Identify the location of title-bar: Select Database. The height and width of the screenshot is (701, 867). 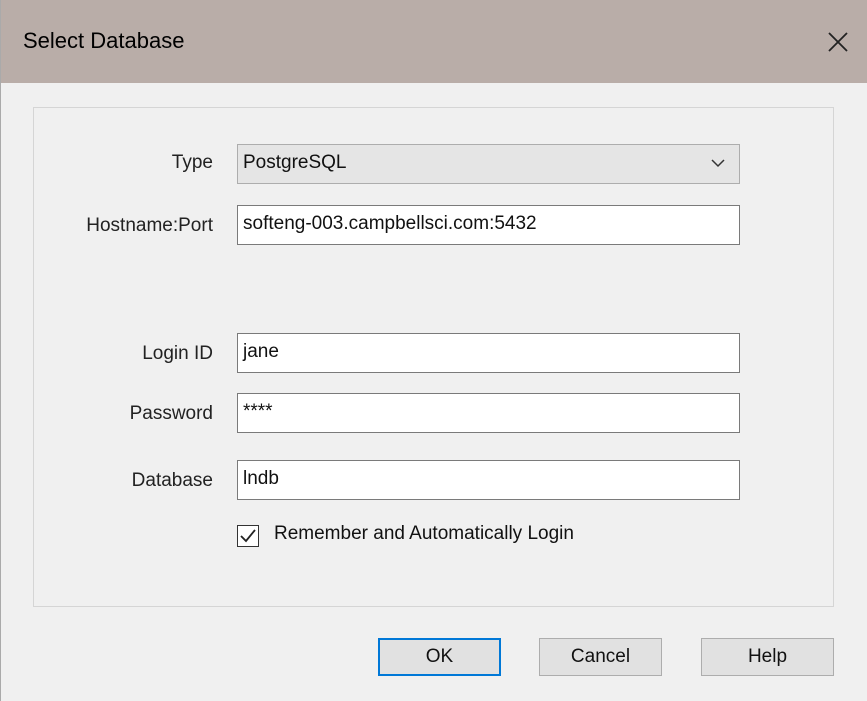
(434, 41).